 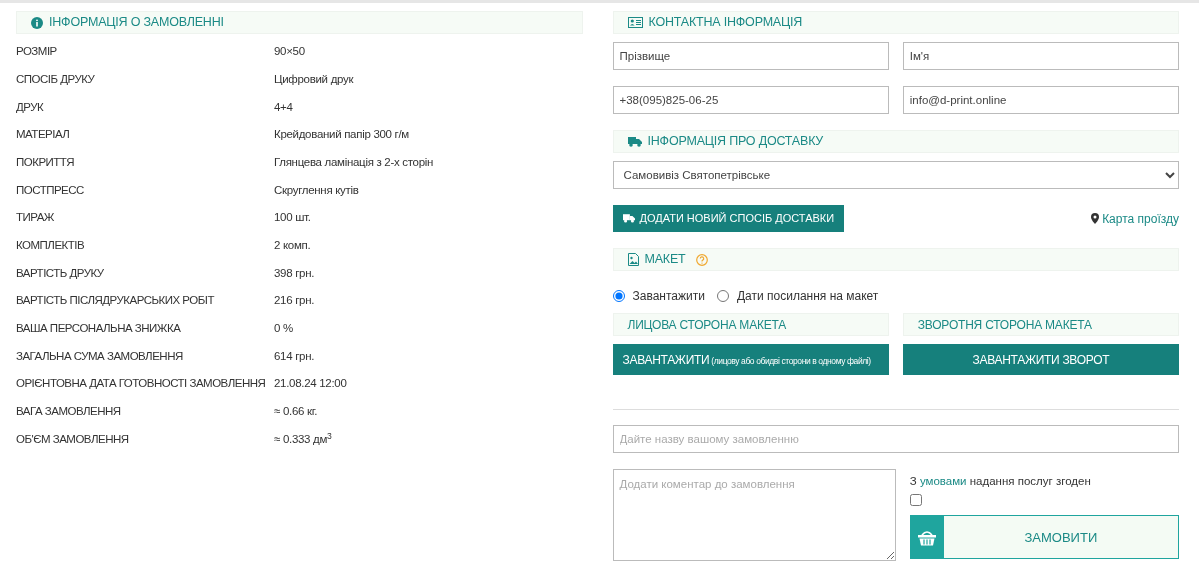 I want to click on row-value: Скруглення кутів, so click(x=316, y=190).